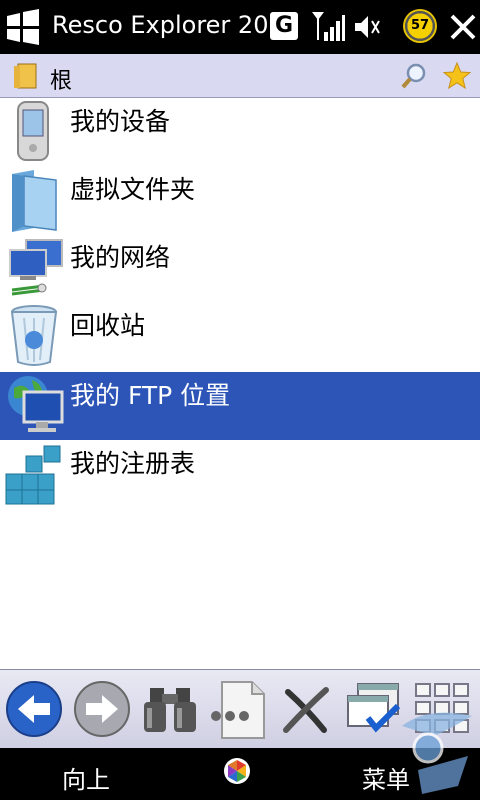 The image size is (480, 800). What do you see at coordinates (414, 76) in the screenshot?
I see `search-icon` at bounding box center [414, 76].